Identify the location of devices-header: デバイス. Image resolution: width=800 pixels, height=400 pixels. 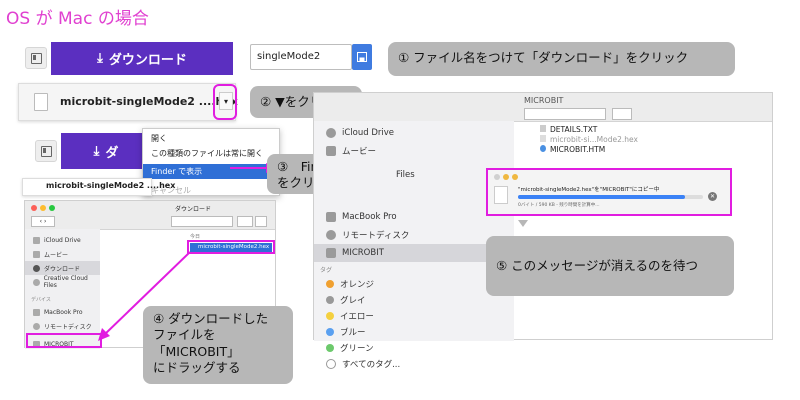
(41, 300).